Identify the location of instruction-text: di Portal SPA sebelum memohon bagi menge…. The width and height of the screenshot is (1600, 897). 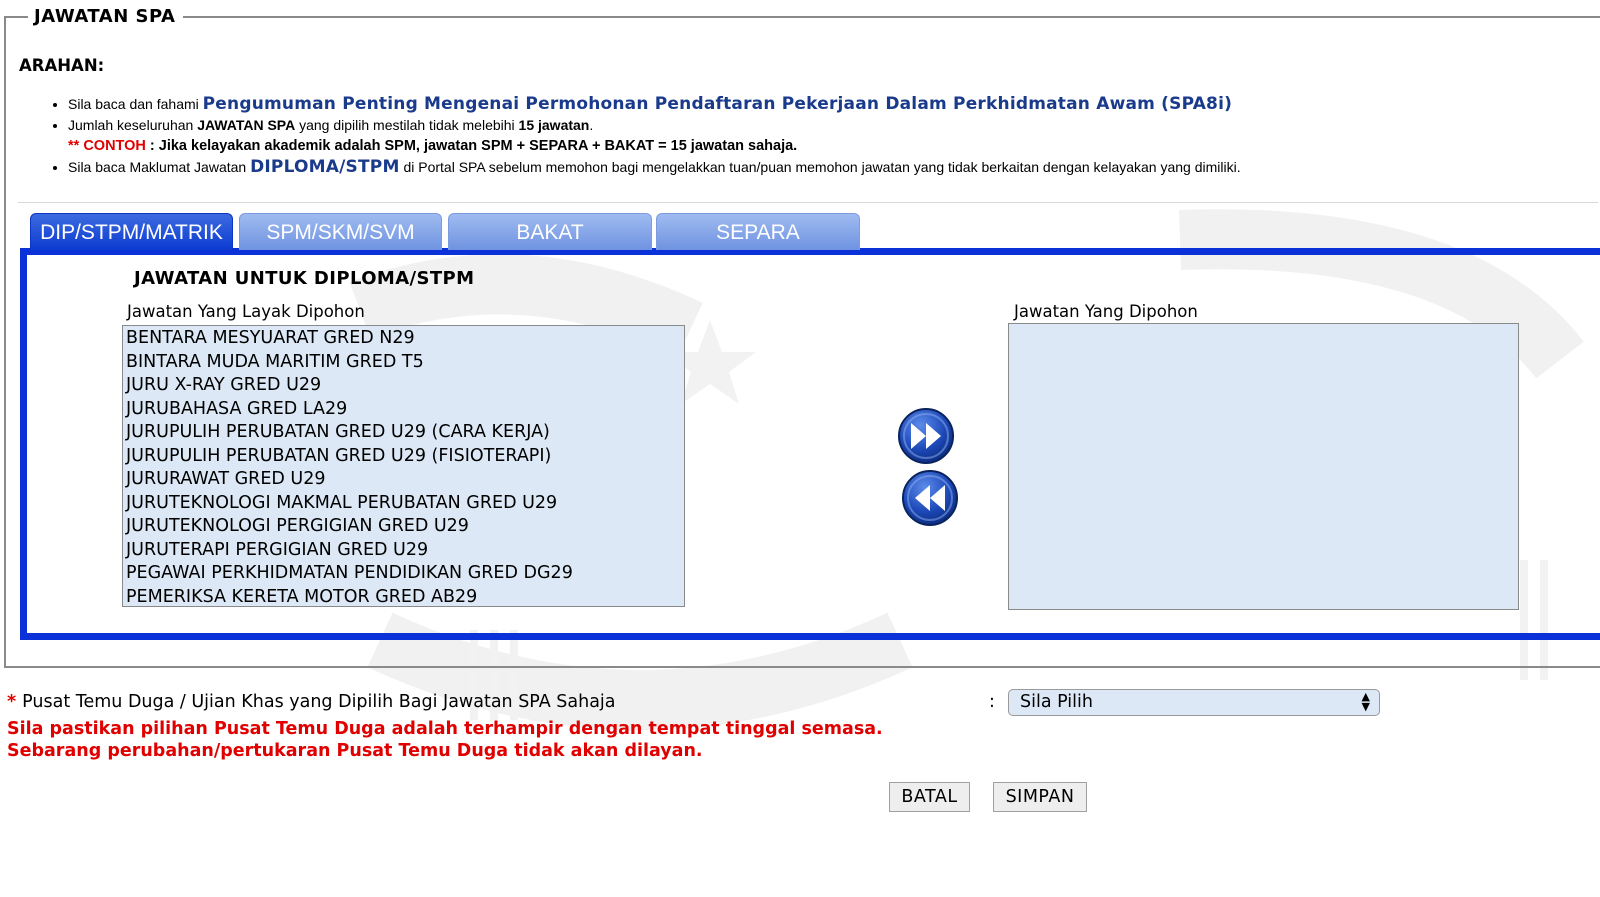
(820, 167).